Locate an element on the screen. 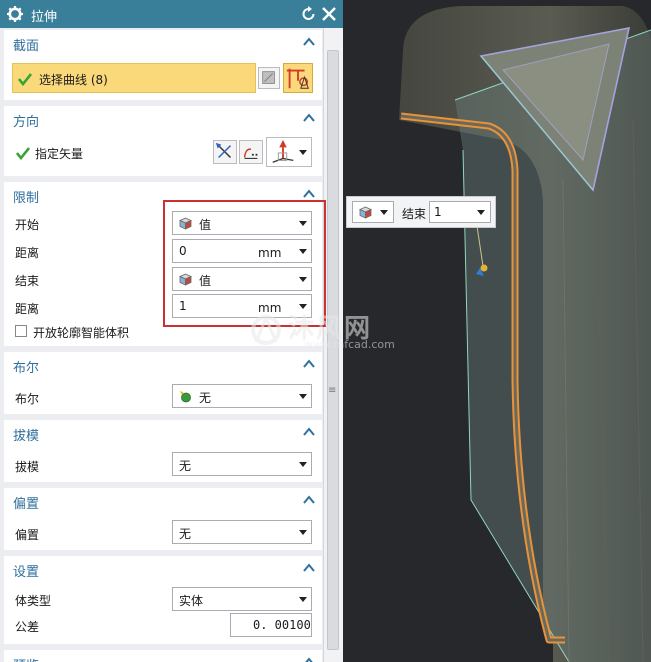  offset-panel: 偏置 偏置 无 is located at coordinates (163, 519).